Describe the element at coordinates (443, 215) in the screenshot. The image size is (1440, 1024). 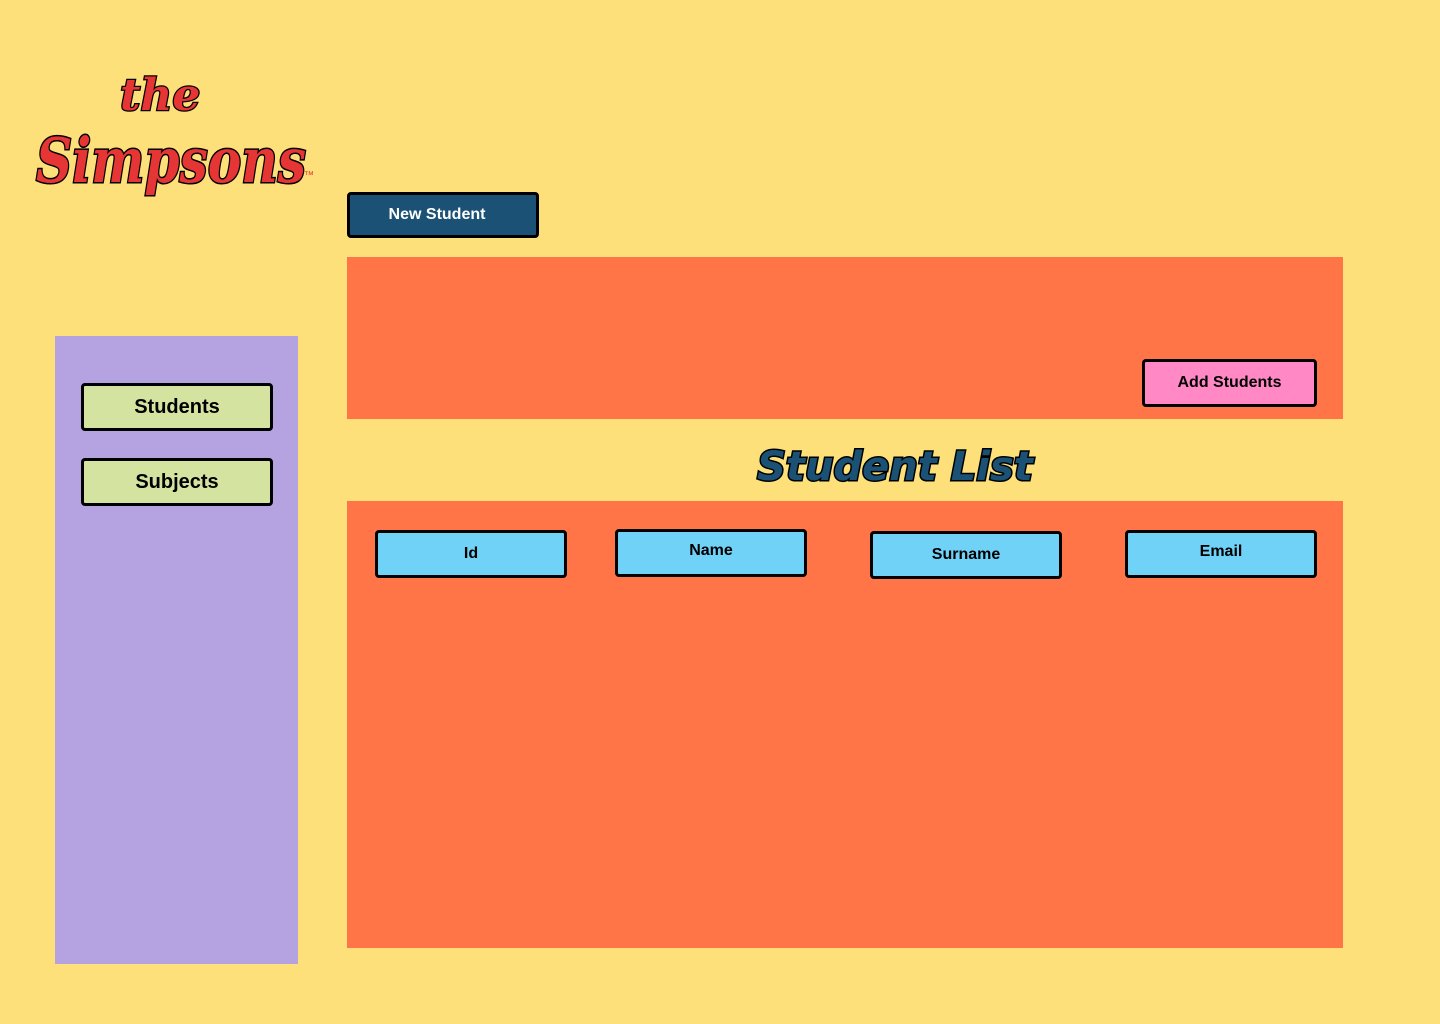
I see `new-student-button: New Student` at that location.